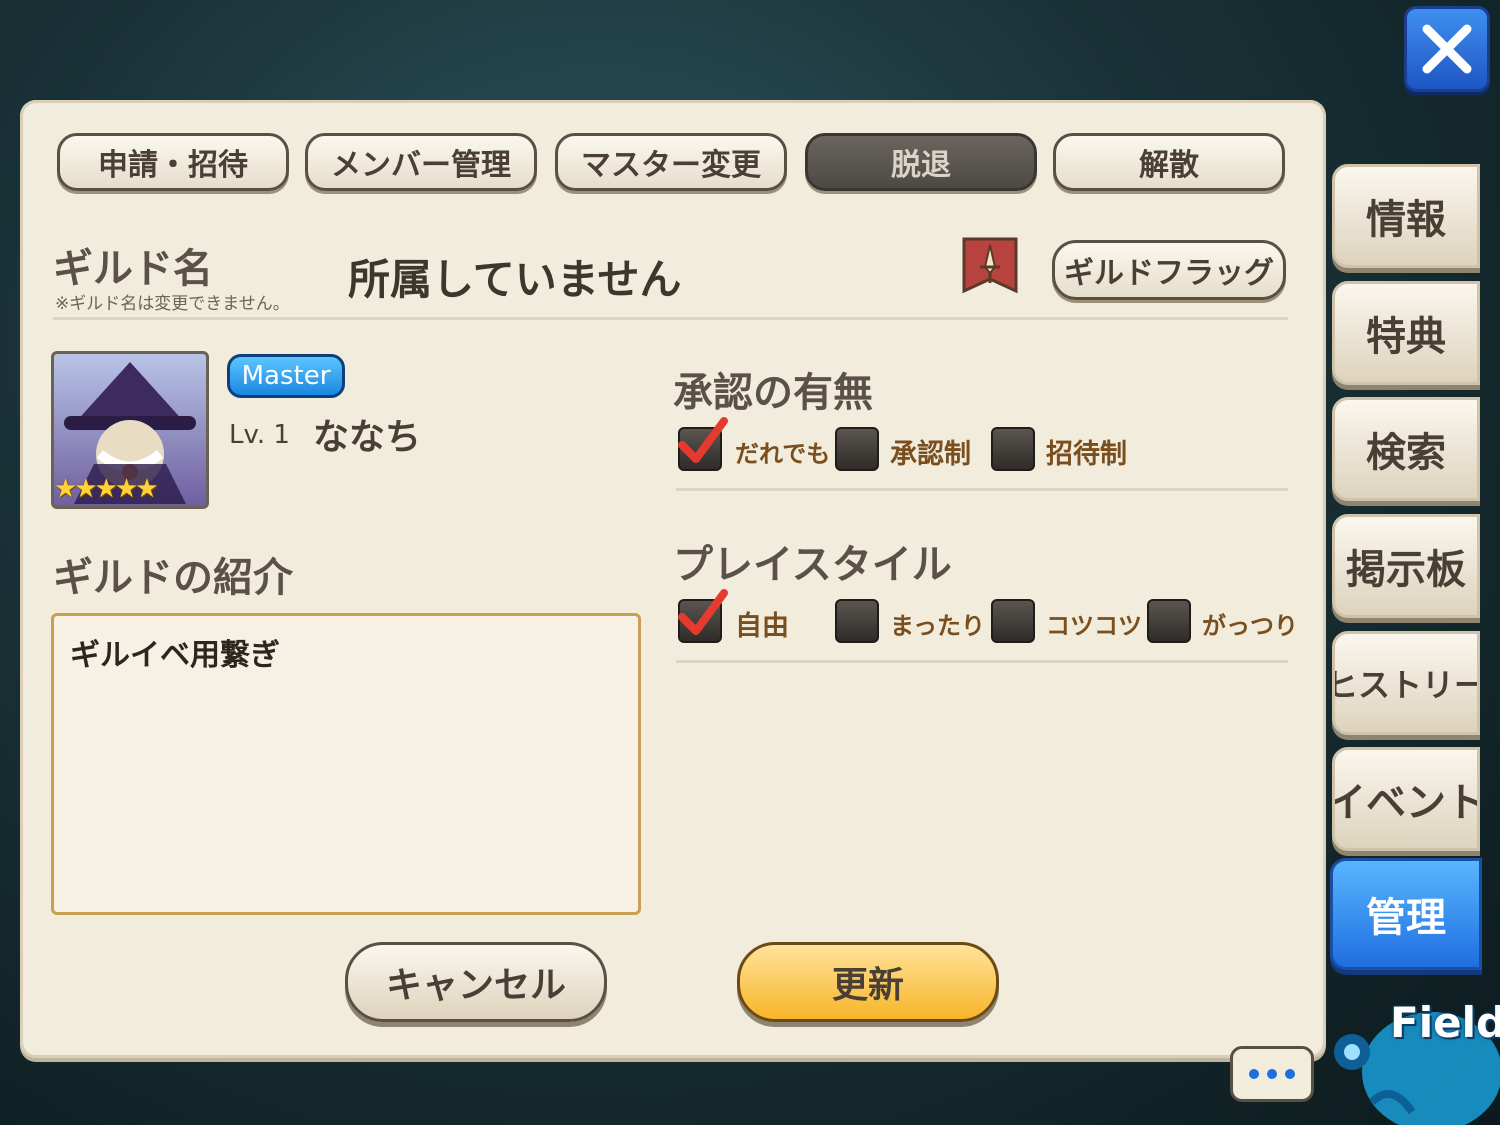 Image resolution: width=1500 pixels, height=1125 pixels. What do you see at coordinates (515, 279) in the screenshot?
I see `guild-name-value: 所属していません` at bounding box center [515, 279].